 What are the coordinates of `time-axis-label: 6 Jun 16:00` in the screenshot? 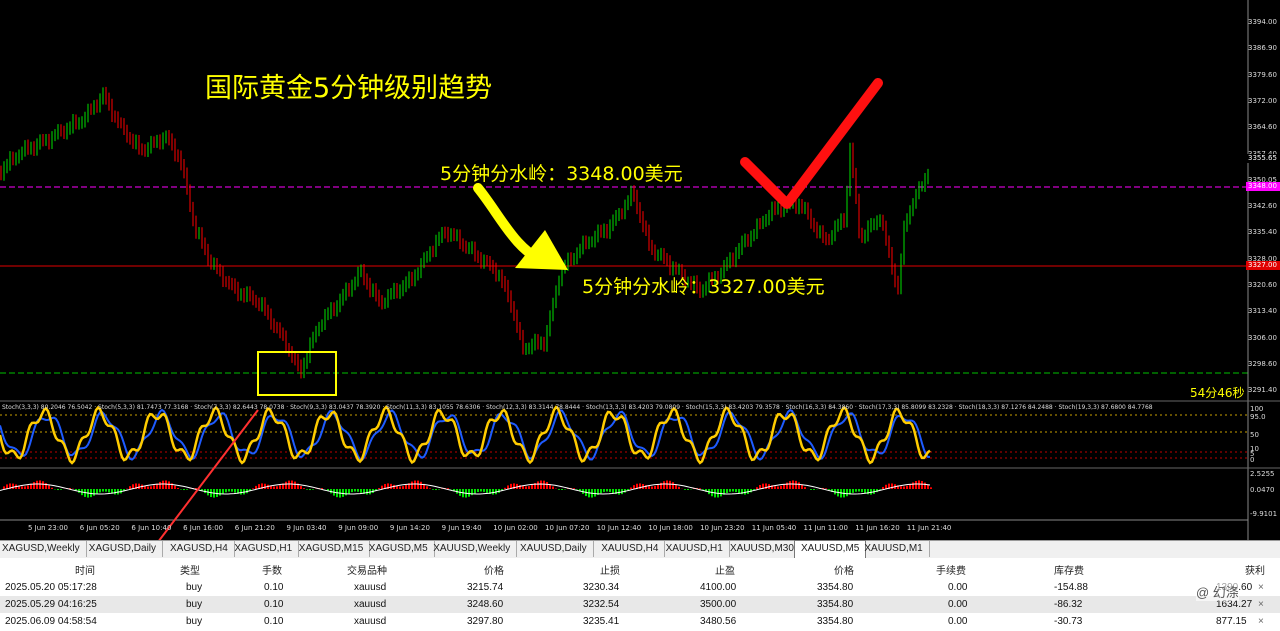 It's located at (203, 528).